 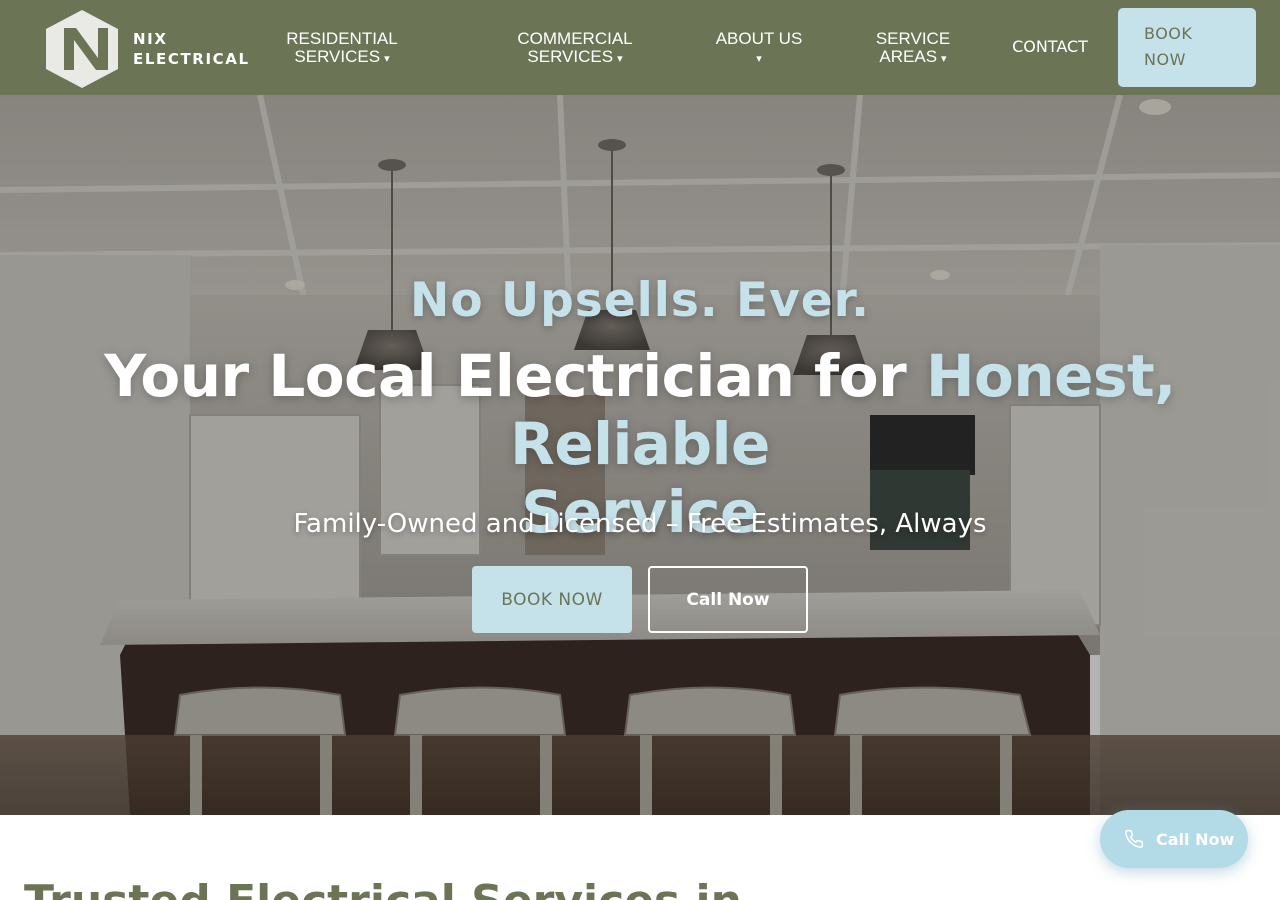 I want to click on nav-service-areas: SERVICE AREAS ▾, so click(x=913, y=49).